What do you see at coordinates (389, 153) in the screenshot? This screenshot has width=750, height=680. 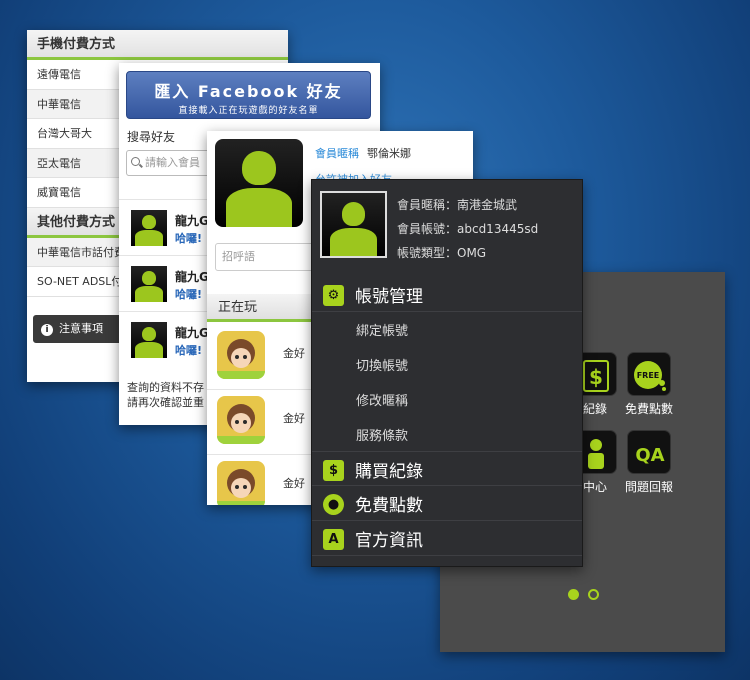 I see `nickname-value: 鄂倫米娜` at bounding box center [389, 153].